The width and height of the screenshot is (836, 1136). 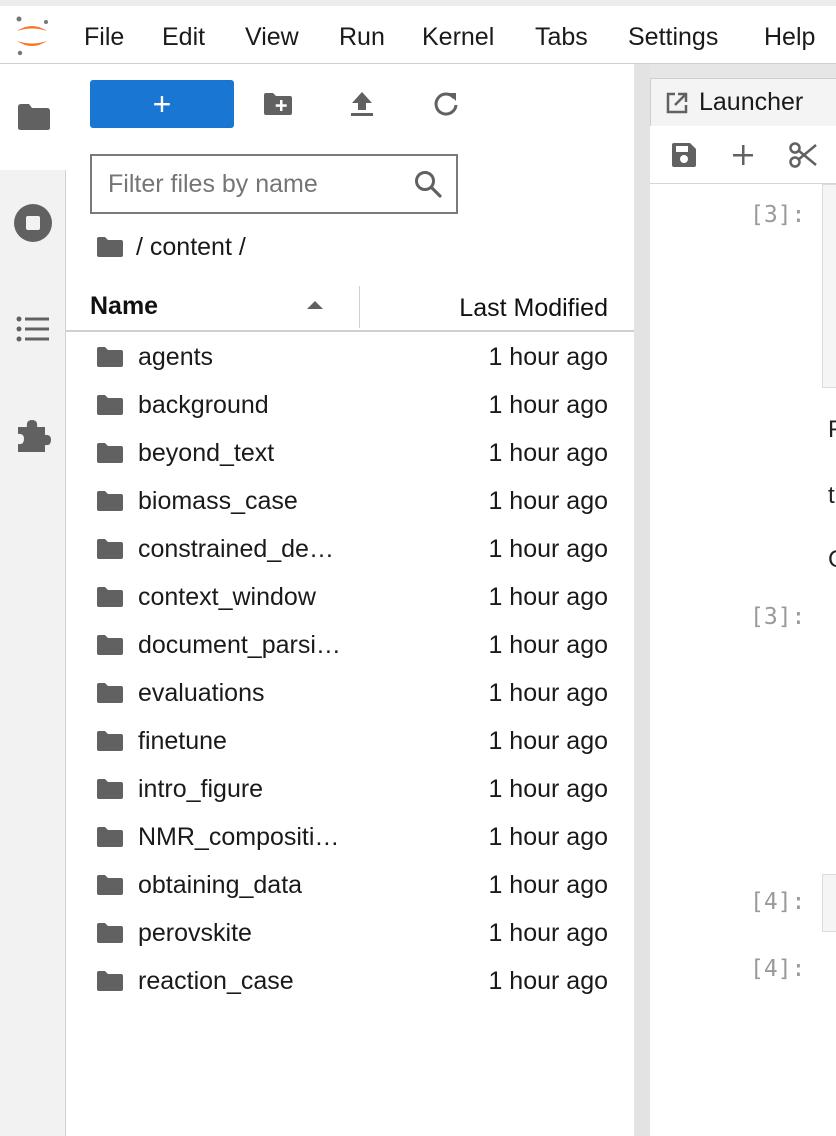 What do you see at coordinates (253, 184) in the screenshot?
I see `file-filter-input` at bounding box center [253, 184].